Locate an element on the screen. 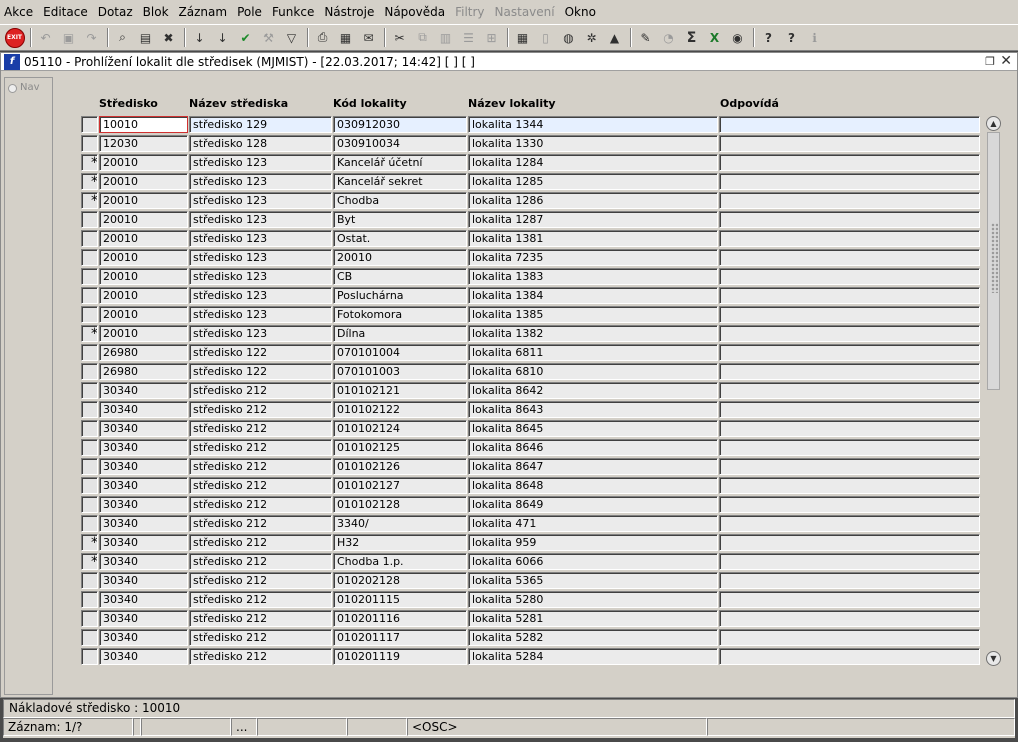 This screenshot has width=1018, height=742. table-row: 30340 středisko 212 010102125 lokalita 8646 is located at coordinates (531, 448).